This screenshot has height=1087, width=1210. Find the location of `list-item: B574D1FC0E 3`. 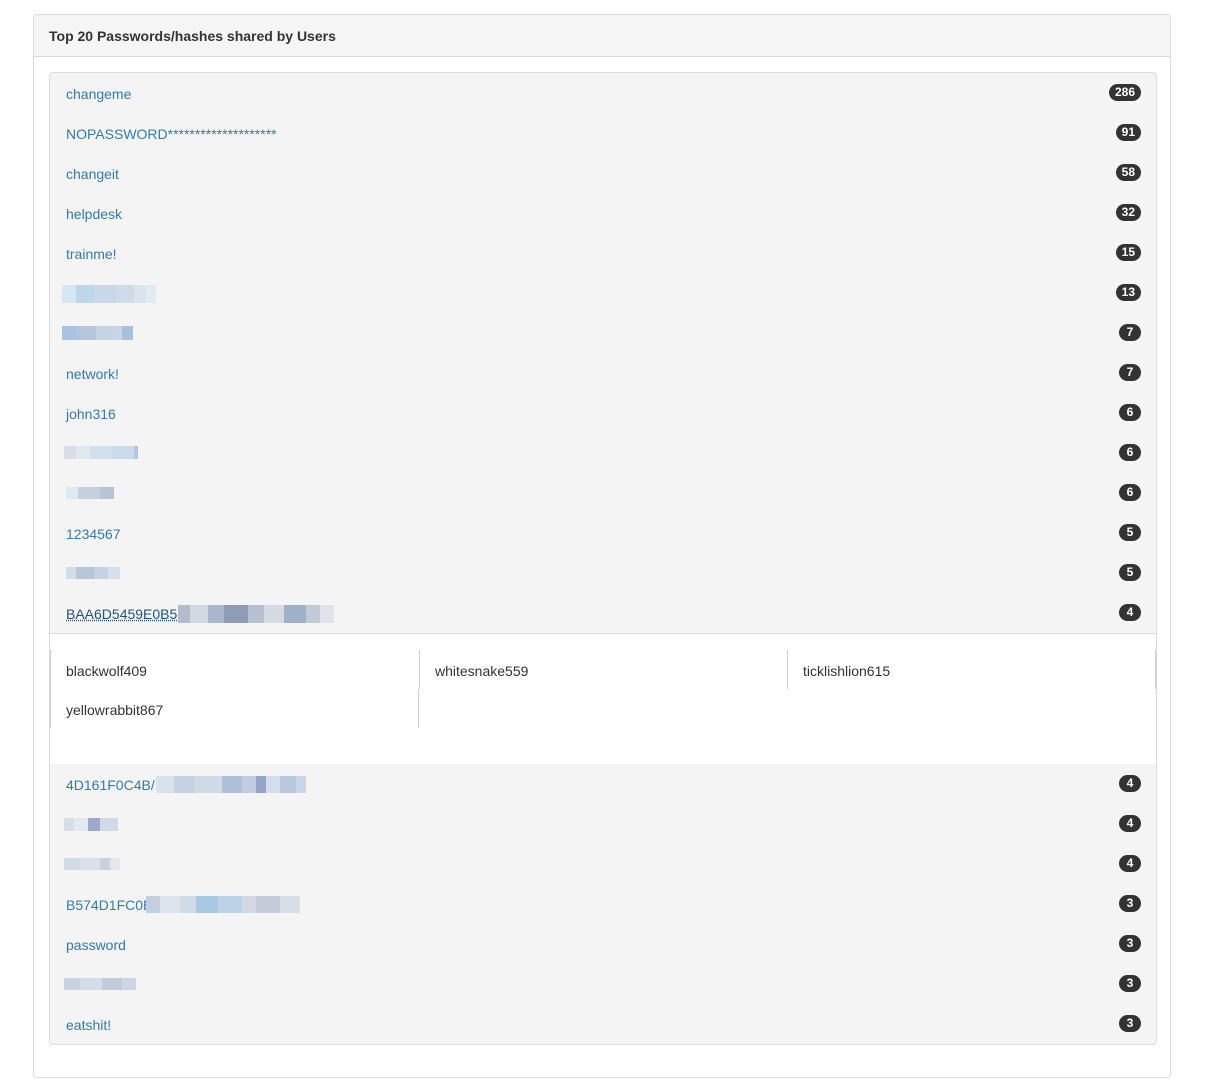

list-item: B574D1FC0E 3 is located at coordinates (603, 904).